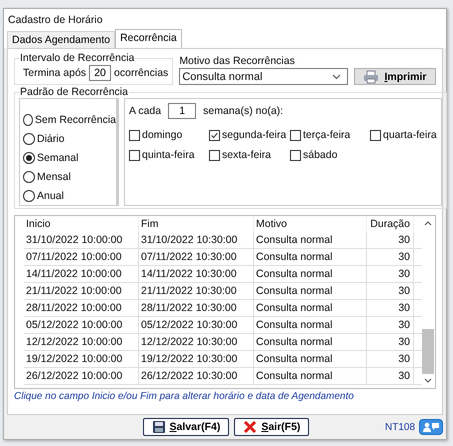 The image size is (453, 446). I want to click on code-label: NT108, so click(399, 427).